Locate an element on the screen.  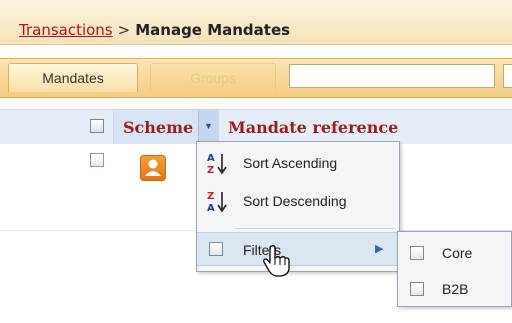
submenu-arrow-icon: ▶ is located at coordinates (379, 249).